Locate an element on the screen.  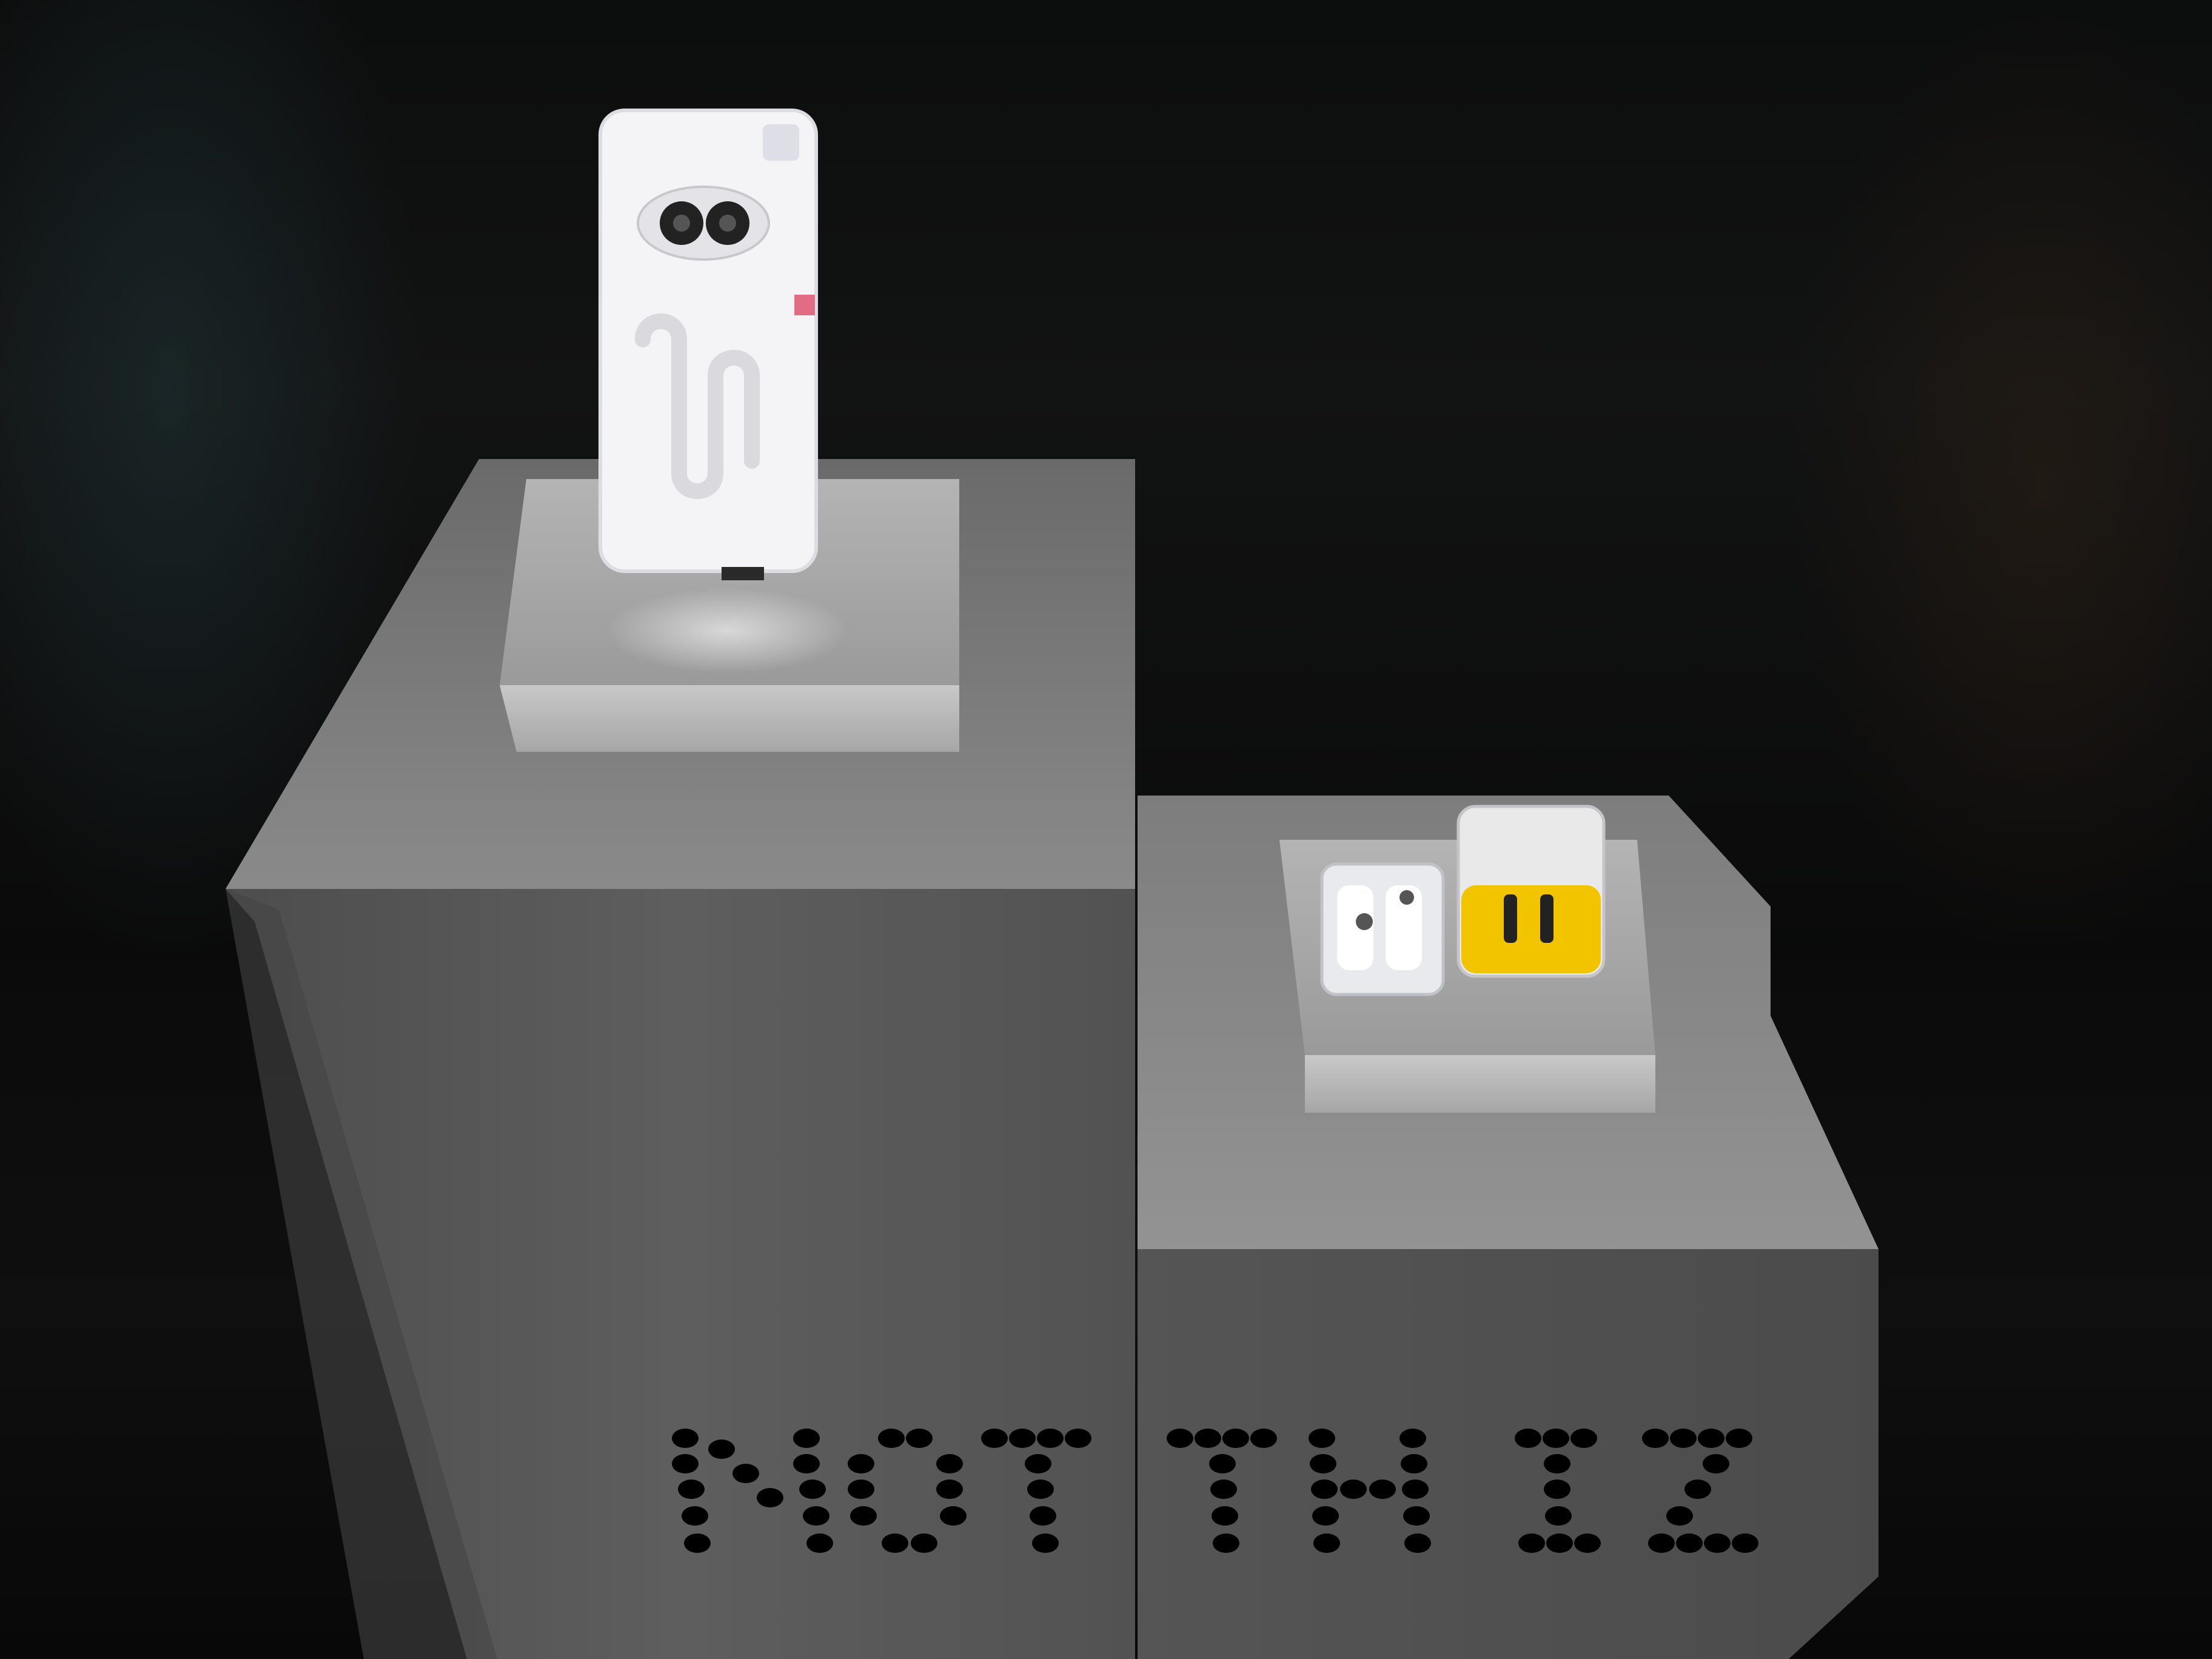
earbud-case-clear is located at coordinates (1382, 929).